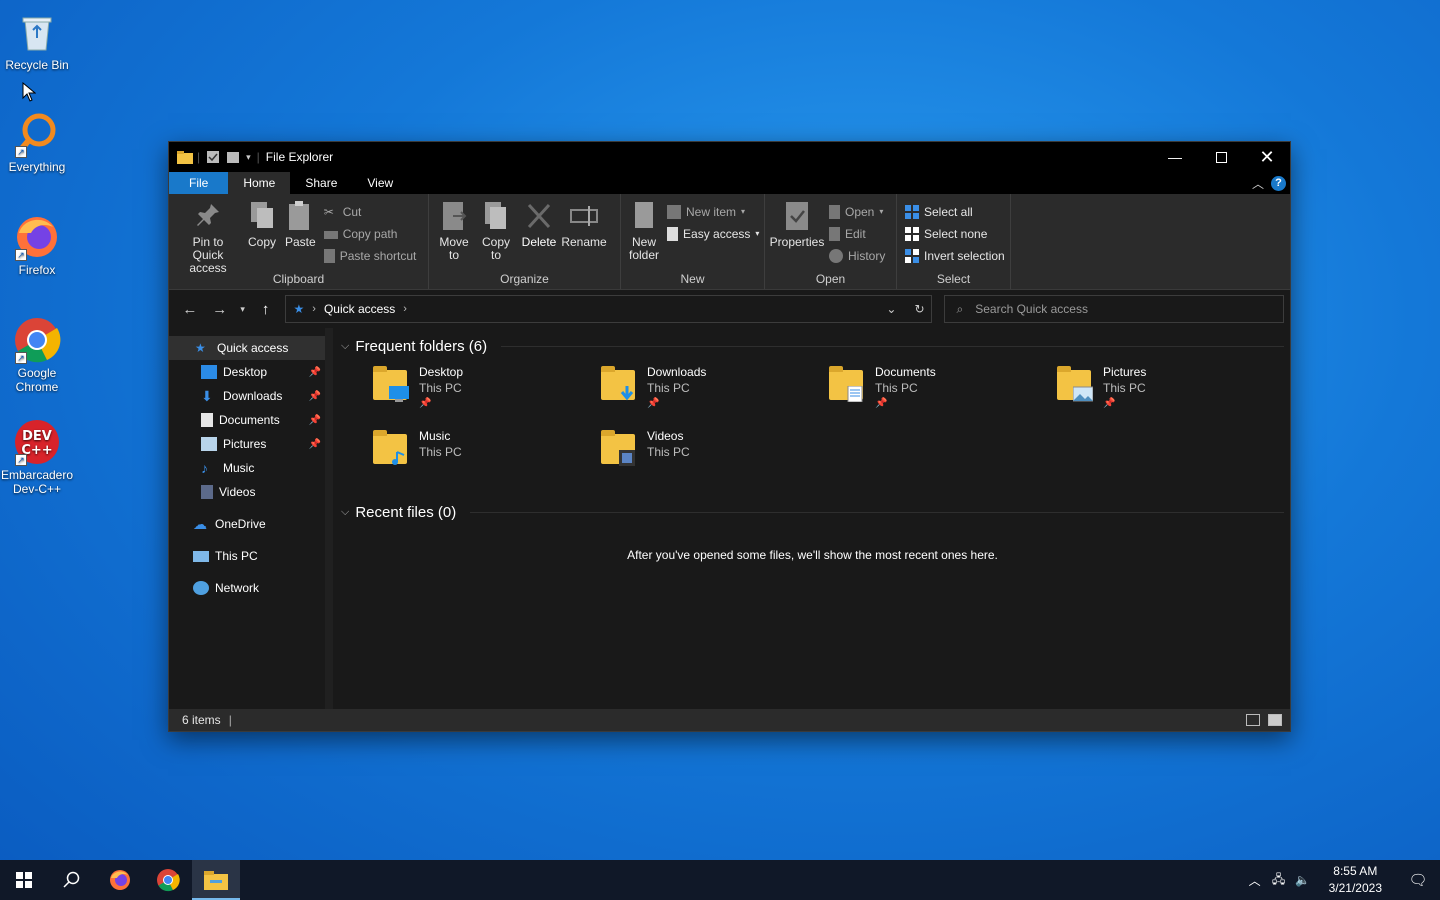  What do you see at coordinates (247, 444) in the screenshot?
I see `nav-item-pictures: Pictures 📌` at bounding box center [247, 444].